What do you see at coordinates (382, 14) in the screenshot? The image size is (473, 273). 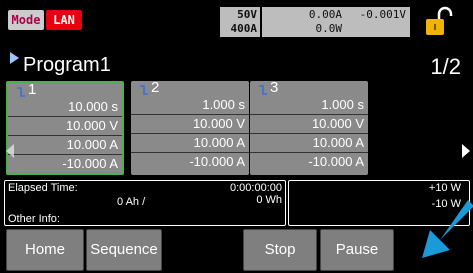 I see `measured-voltage: -0.001V` at bounding box center [382, 14].